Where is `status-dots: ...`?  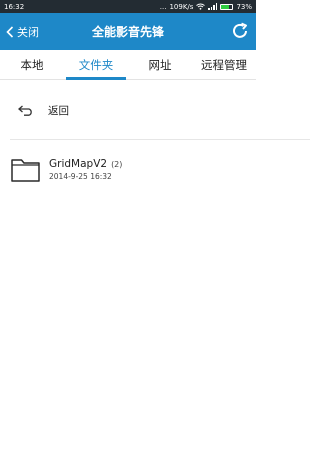 status-dots: ... is located at coordinates (163, 6).